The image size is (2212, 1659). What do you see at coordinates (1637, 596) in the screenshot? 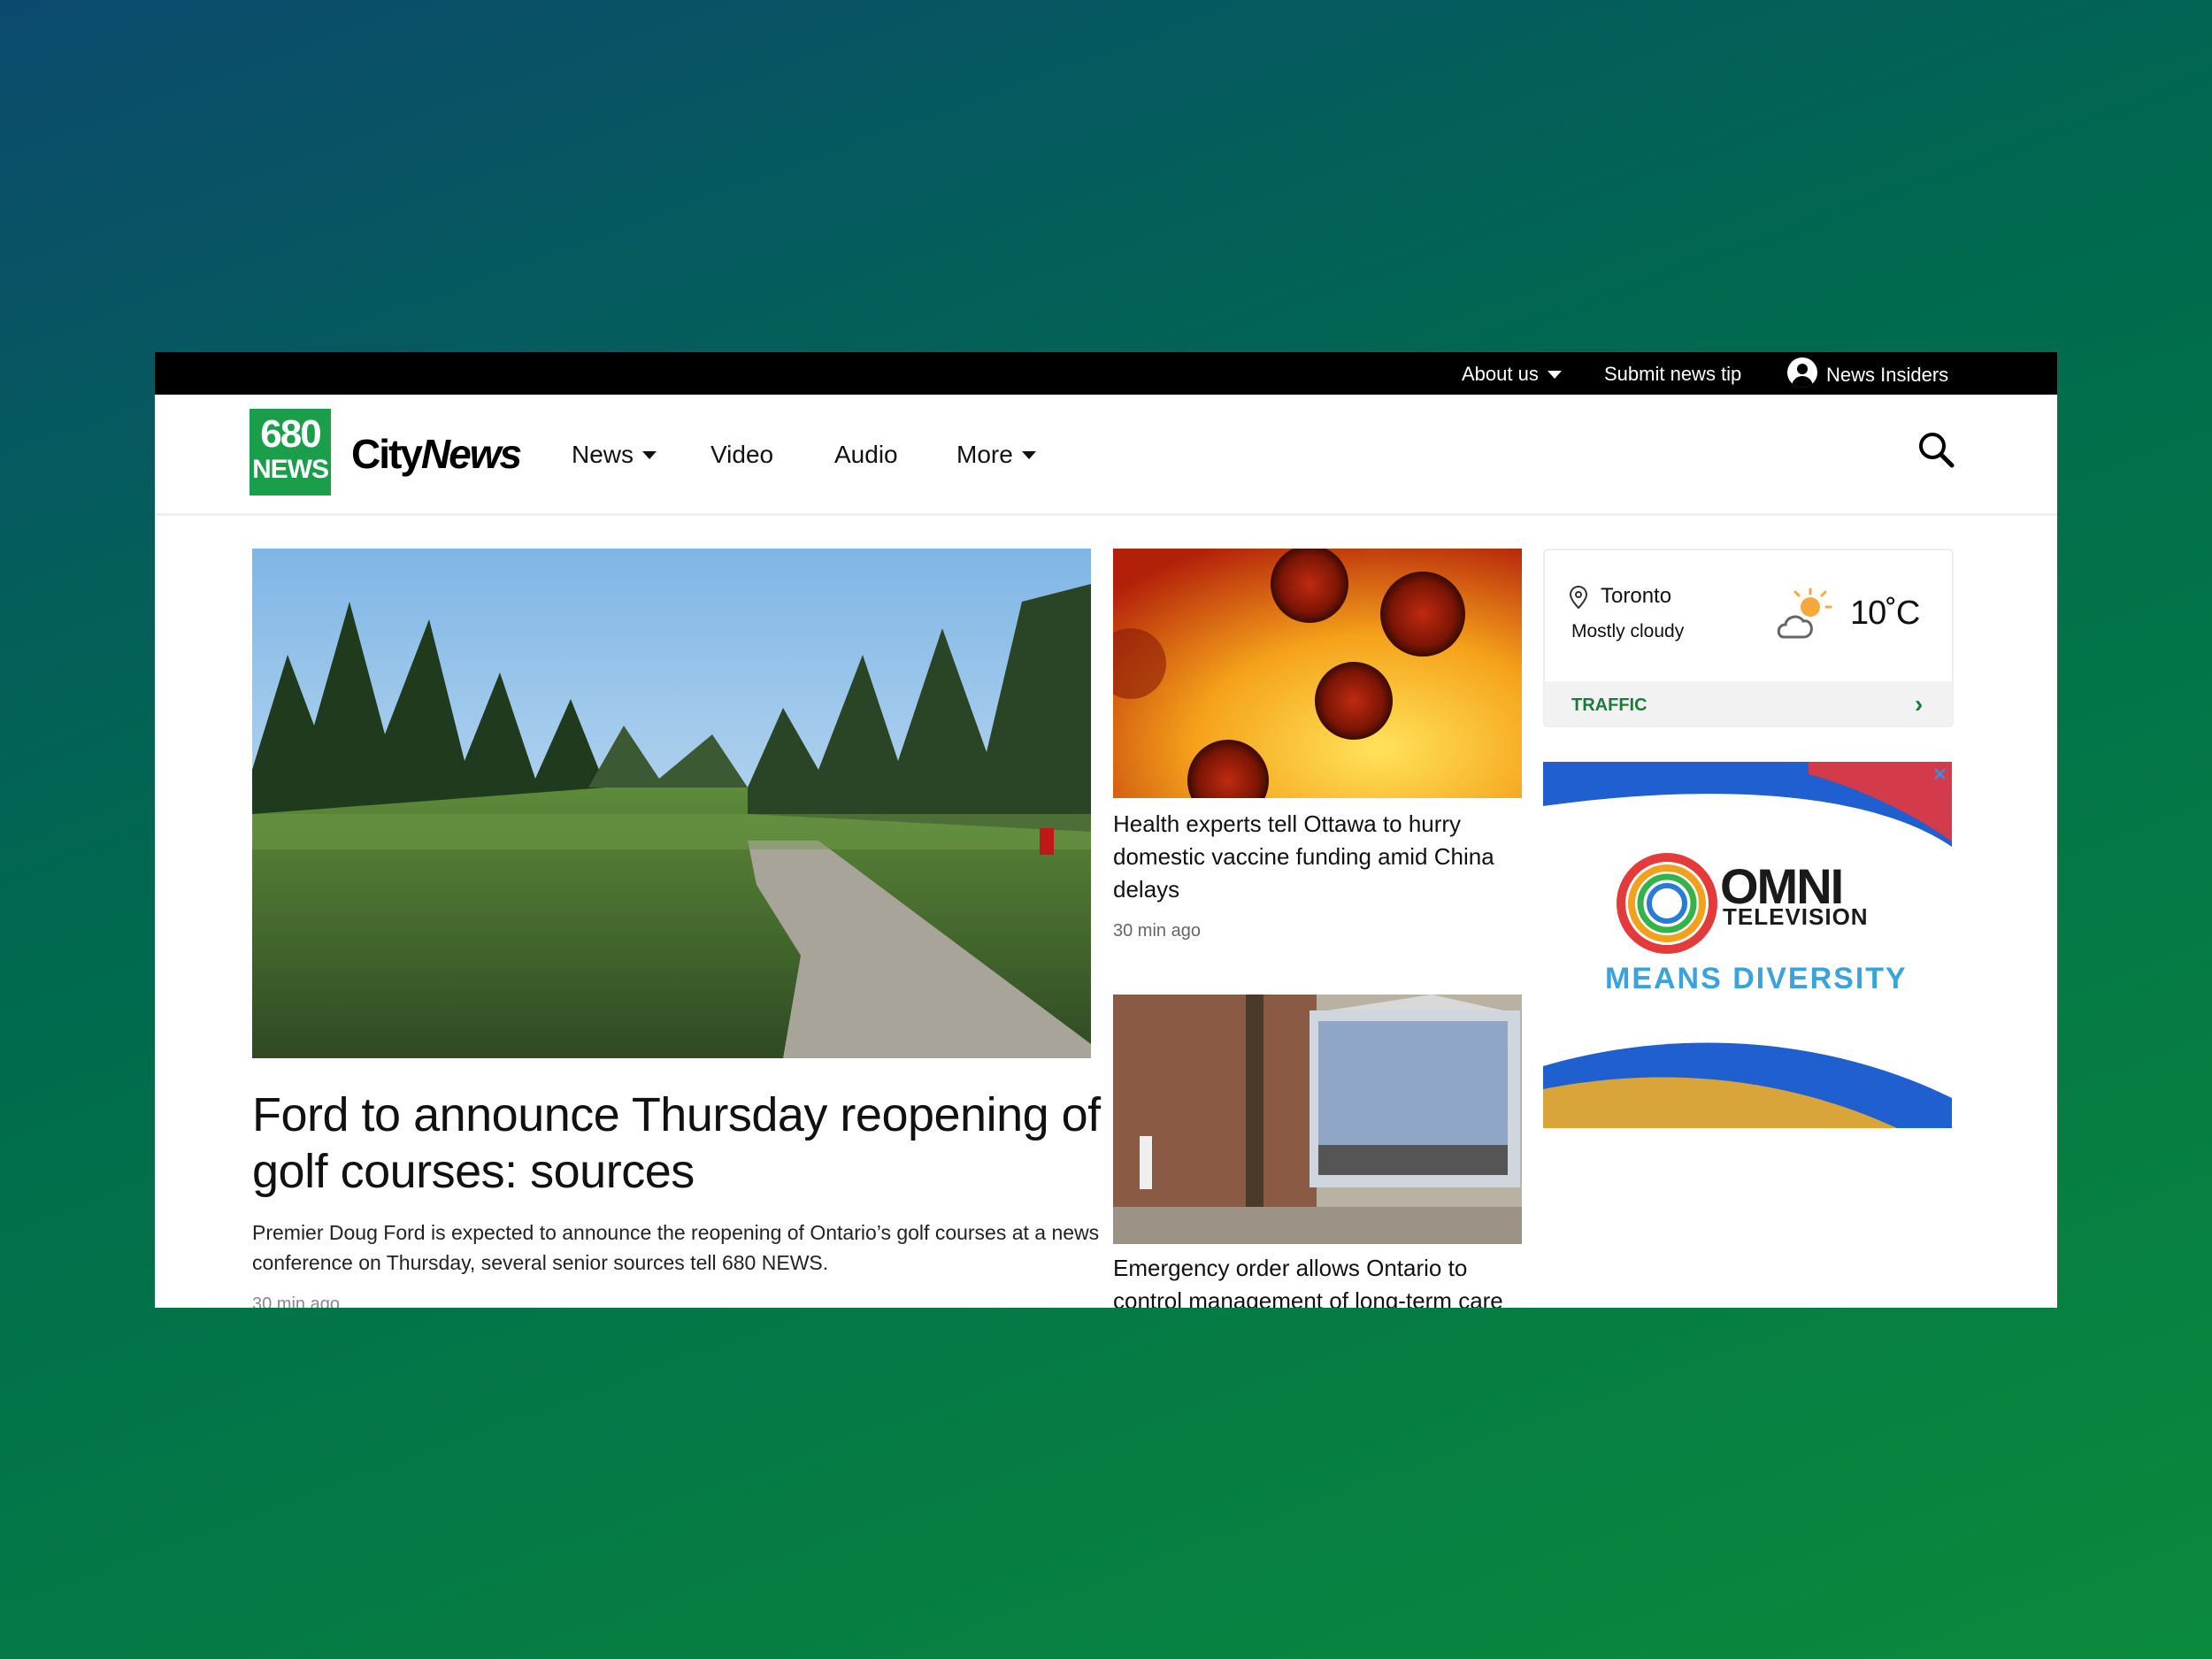
I see `weather-city: Toronto` at bounding box center [1637, 596].